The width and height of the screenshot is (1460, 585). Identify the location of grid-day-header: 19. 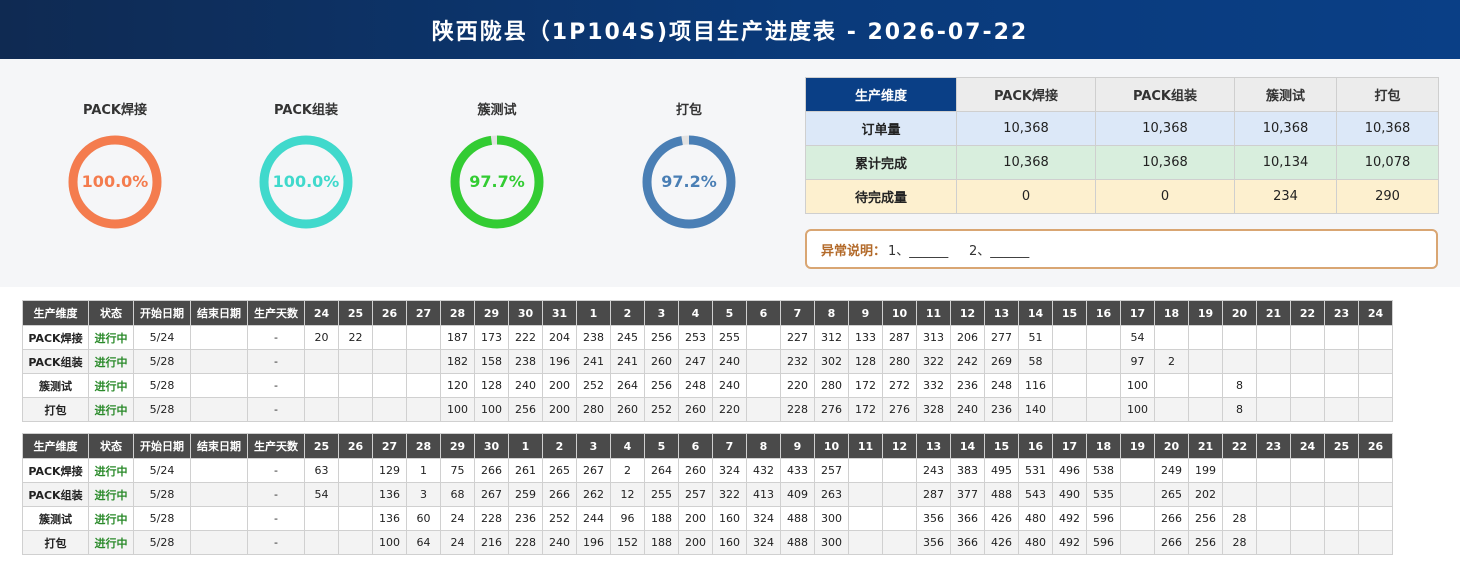
(1137, 446).